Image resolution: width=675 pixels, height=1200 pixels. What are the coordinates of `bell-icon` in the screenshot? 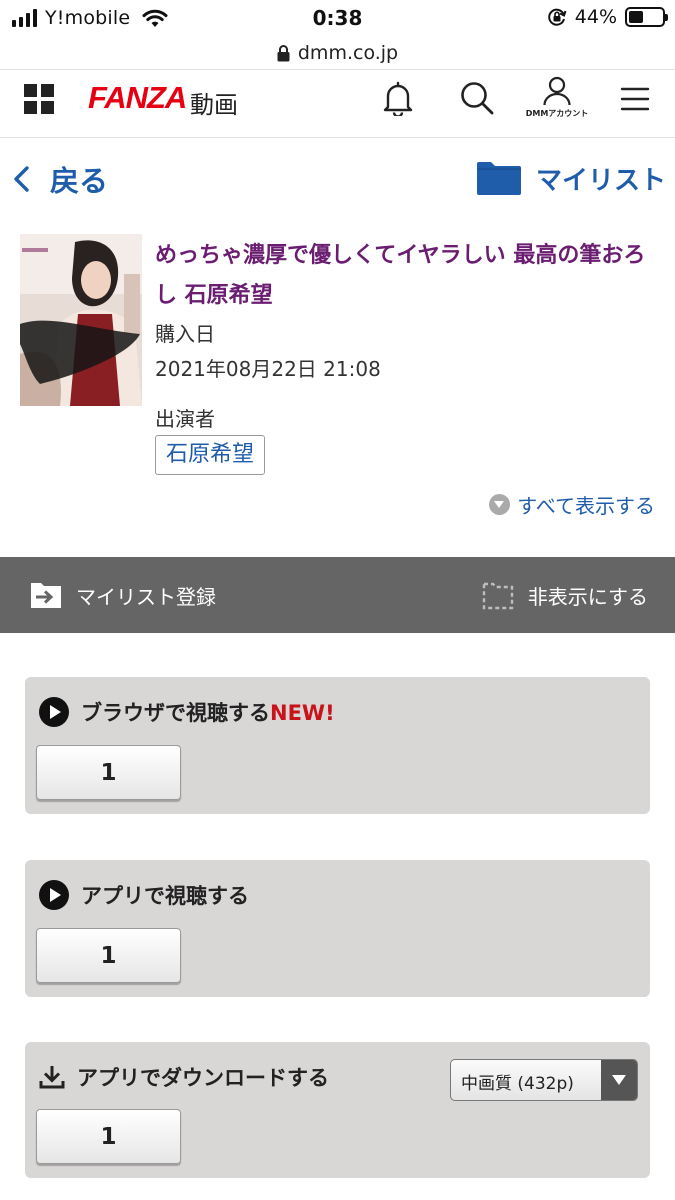 It's located at (398, 98).